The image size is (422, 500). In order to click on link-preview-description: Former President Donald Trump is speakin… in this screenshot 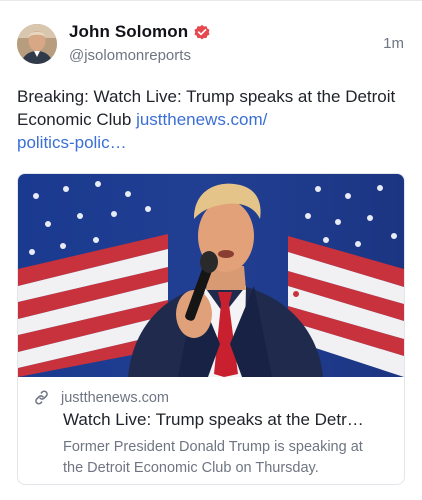, I will do `click(213, 457)`.